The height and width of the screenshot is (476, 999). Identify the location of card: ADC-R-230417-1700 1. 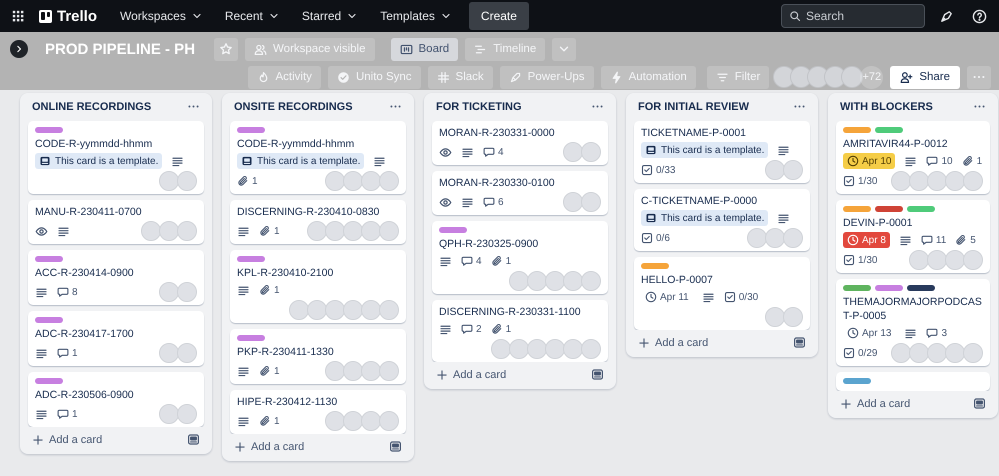
(116, 338).